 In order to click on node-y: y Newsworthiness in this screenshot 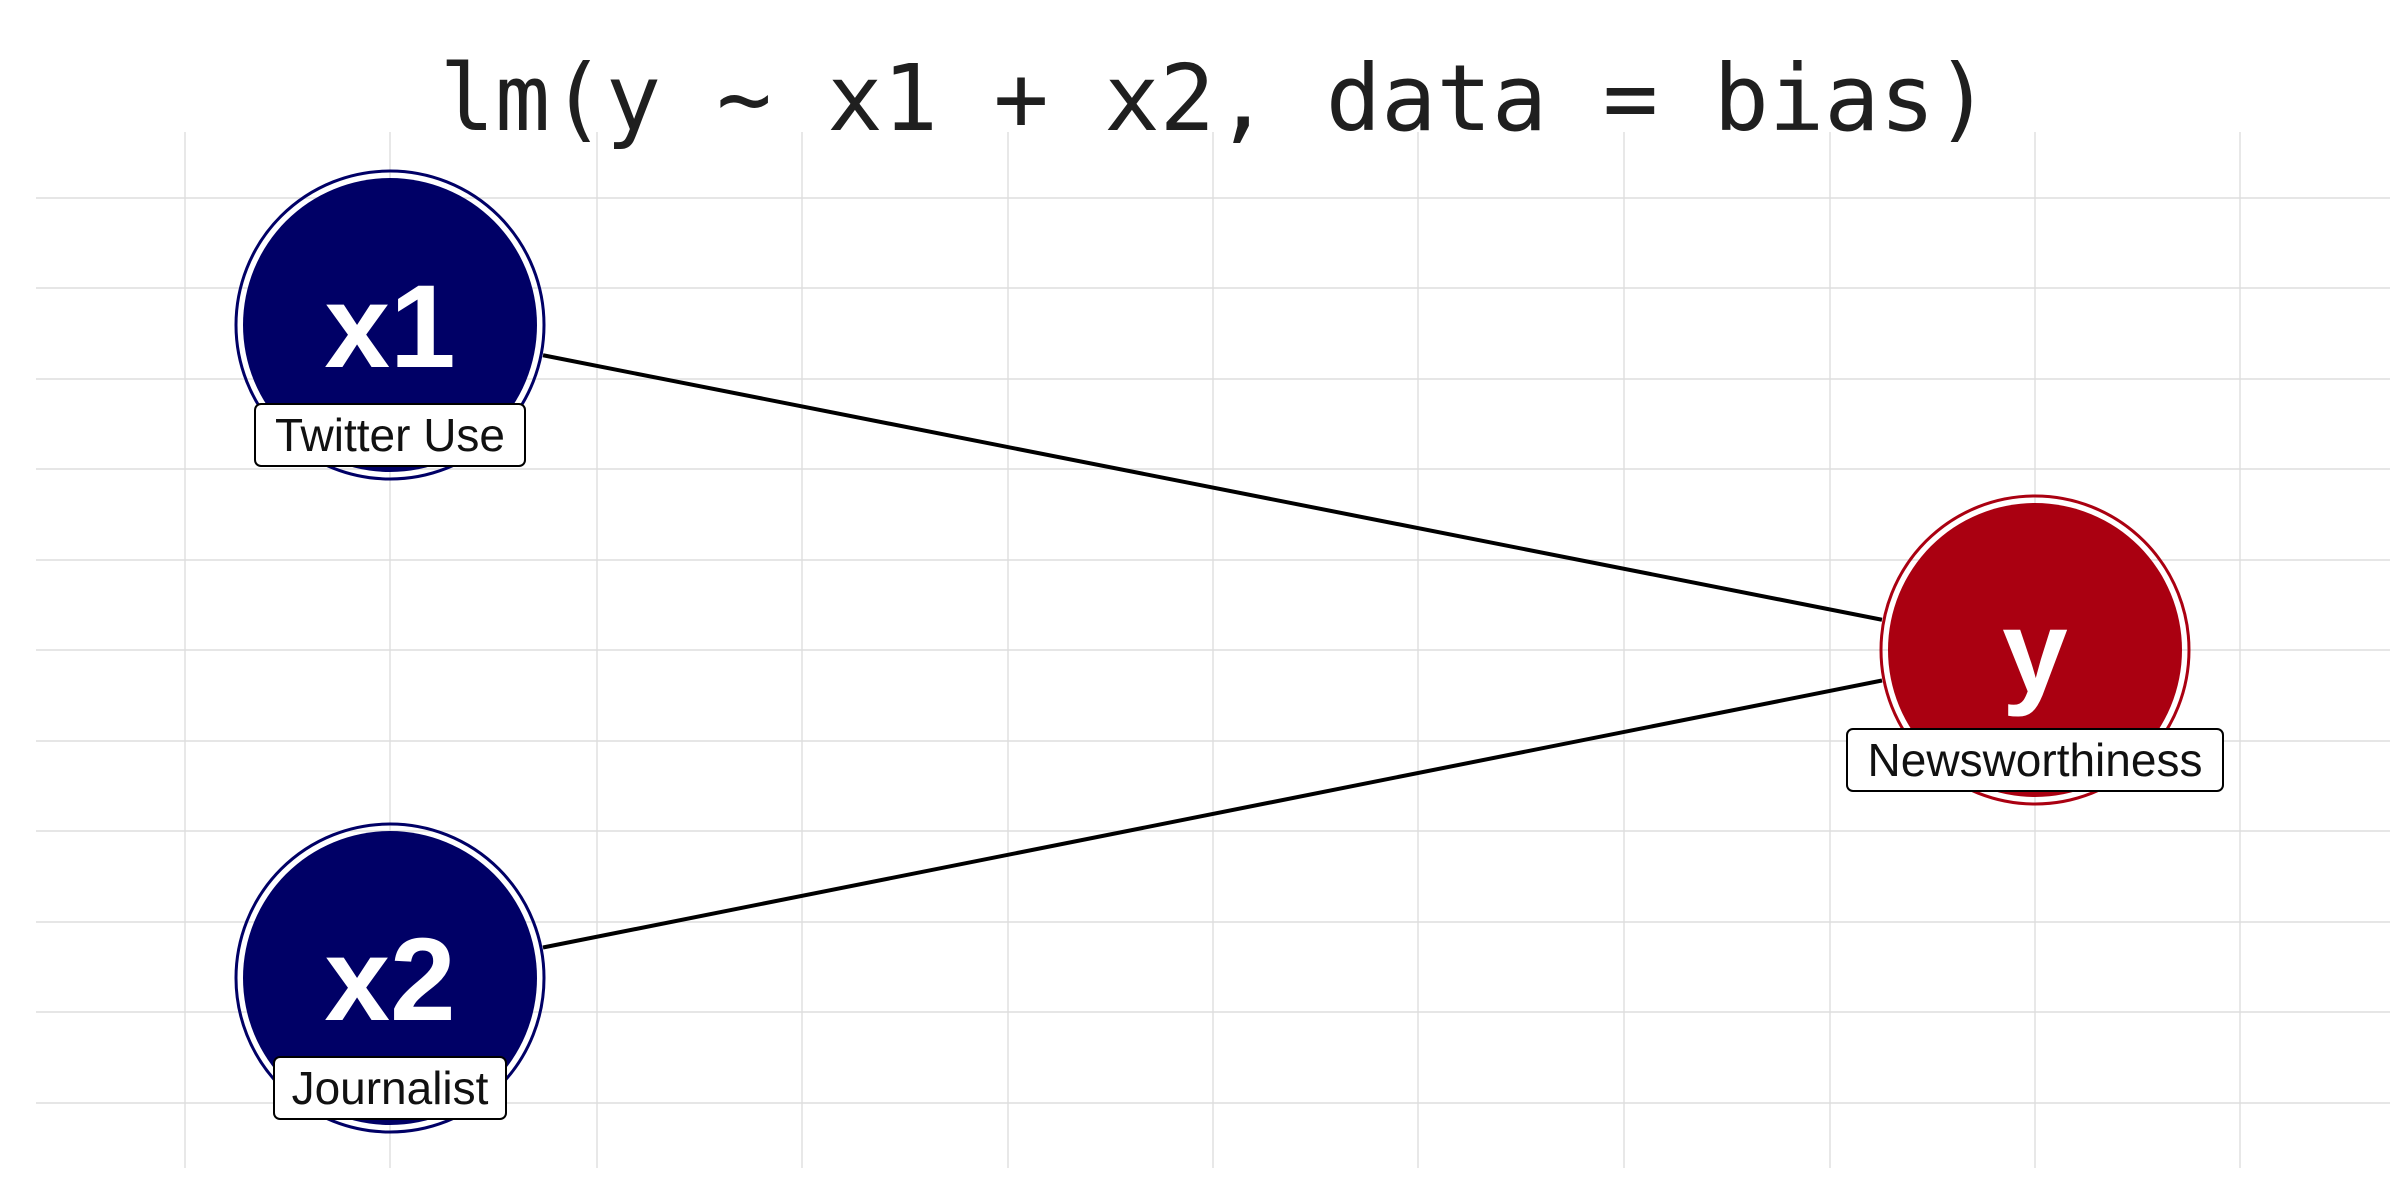, I will do `click(2035, 650)`.